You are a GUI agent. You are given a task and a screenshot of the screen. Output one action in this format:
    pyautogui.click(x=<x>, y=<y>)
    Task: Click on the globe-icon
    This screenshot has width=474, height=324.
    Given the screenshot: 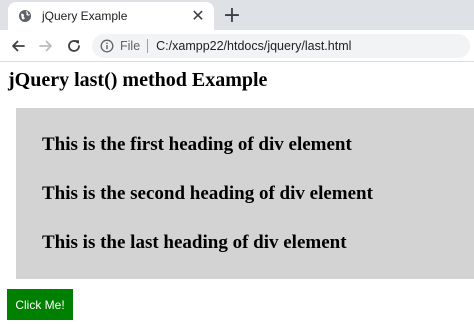 What is the action you would take?
    pyautogui.click(x=25, y=16)
    